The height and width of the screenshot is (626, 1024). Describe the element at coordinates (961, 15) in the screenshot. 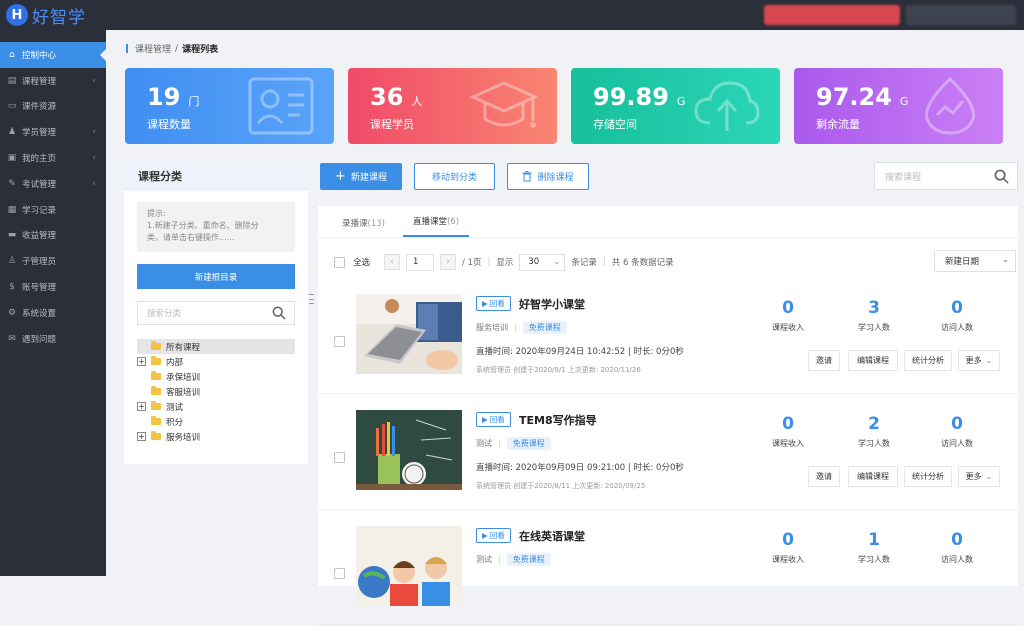

I see `blurred-account-menu` at that location.